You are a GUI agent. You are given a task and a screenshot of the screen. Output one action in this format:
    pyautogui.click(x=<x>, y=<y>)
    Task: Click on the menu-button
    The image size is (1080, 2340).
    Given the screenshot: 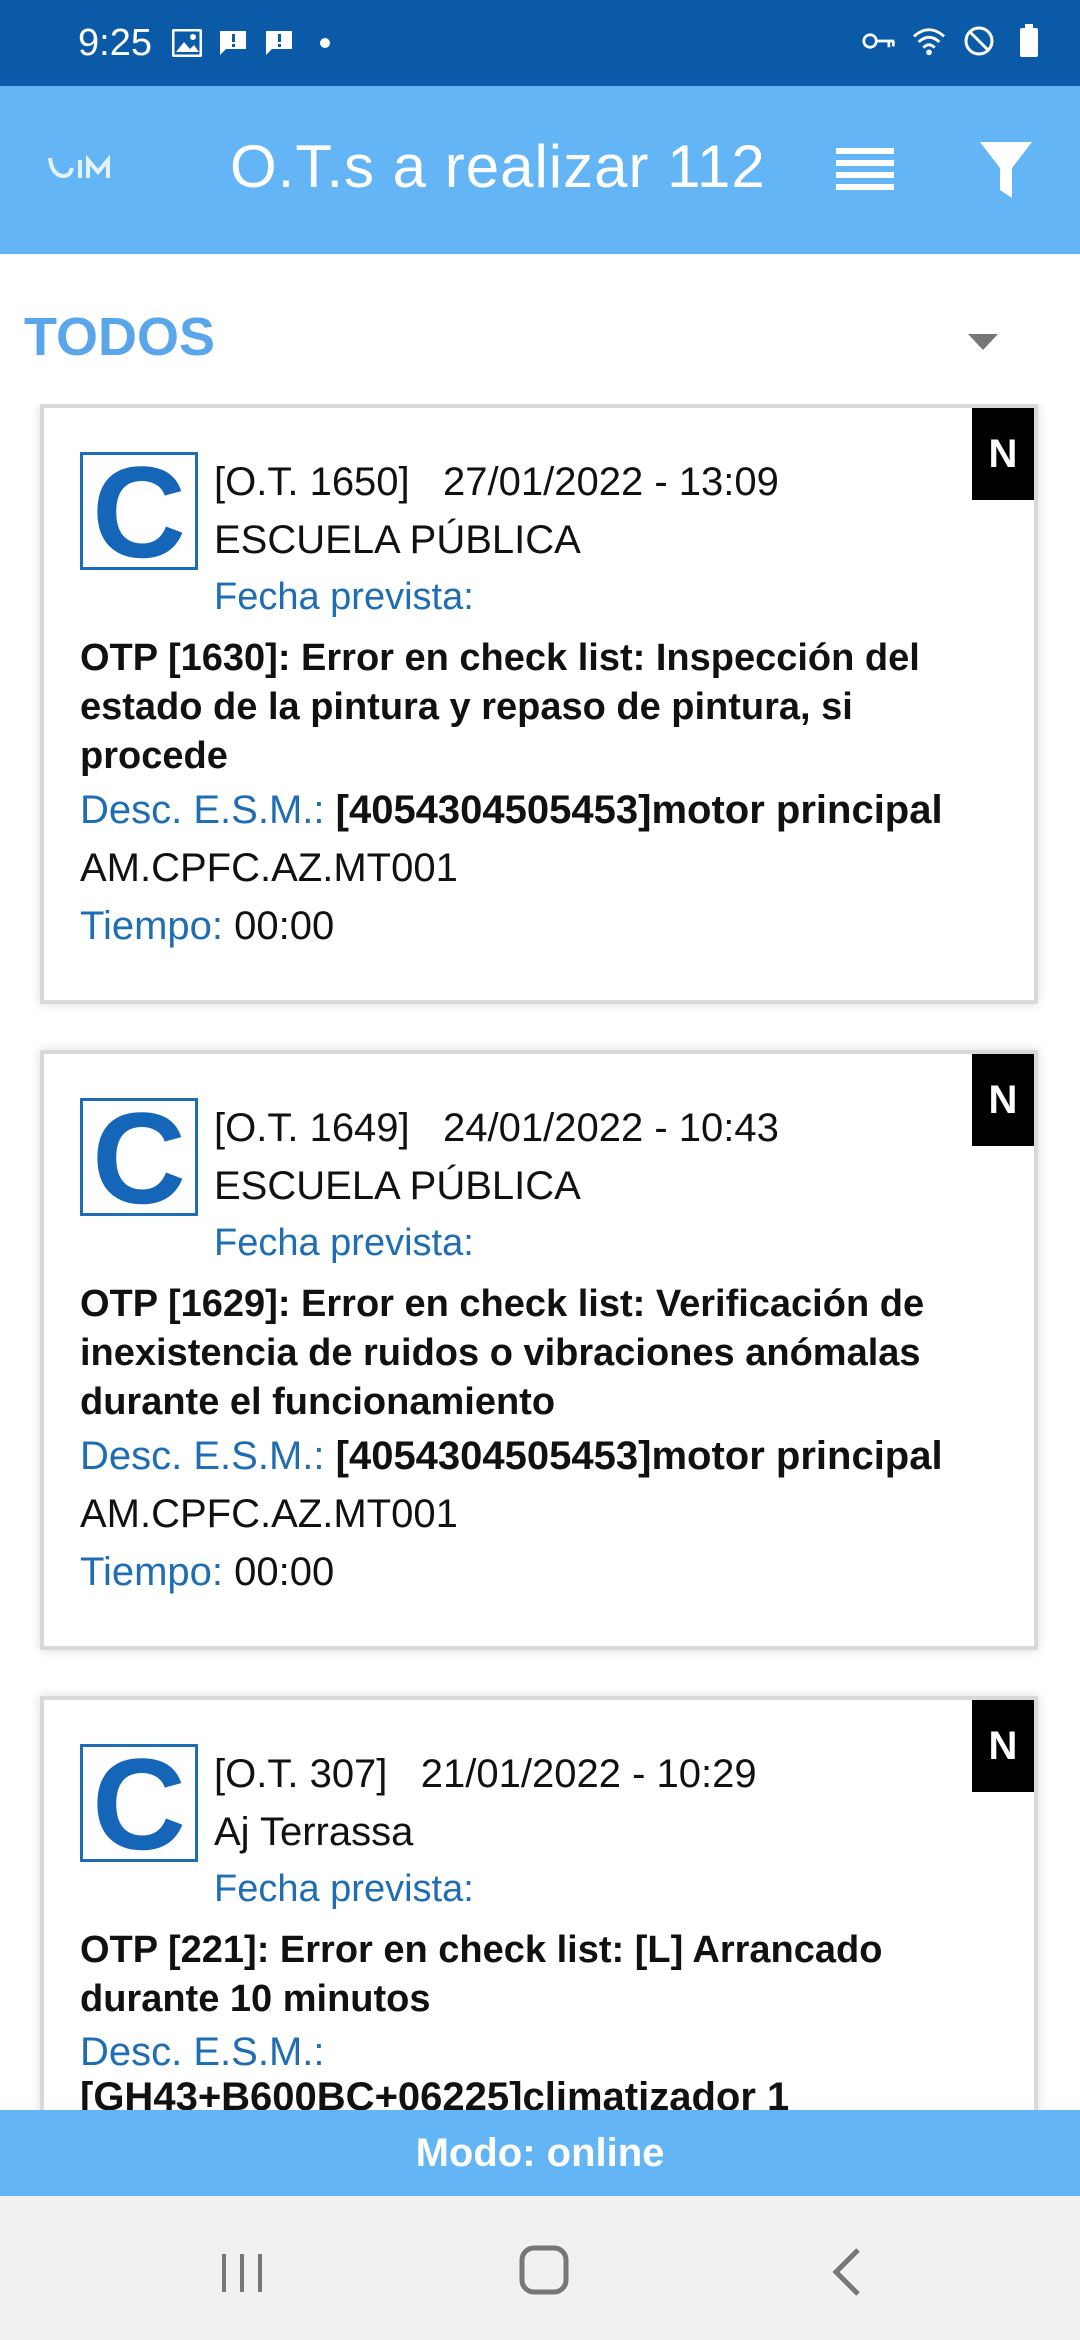 What is the action you would take?
    pyautogui.click(x=865, y=172)
    